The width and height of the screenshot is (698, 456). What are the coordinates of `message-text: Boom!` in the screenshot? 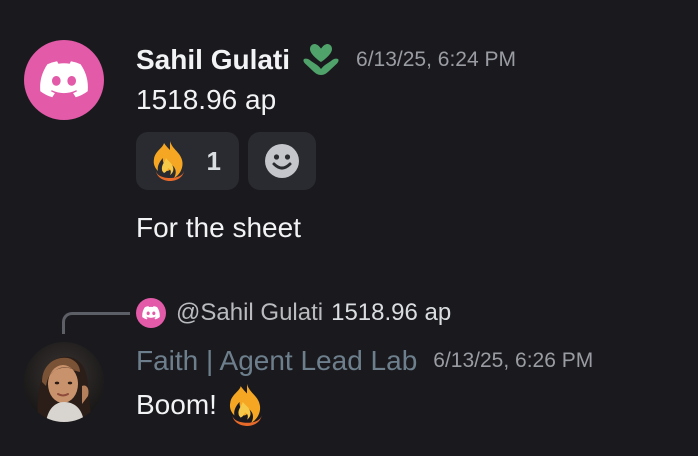 It's located at (202, 405).